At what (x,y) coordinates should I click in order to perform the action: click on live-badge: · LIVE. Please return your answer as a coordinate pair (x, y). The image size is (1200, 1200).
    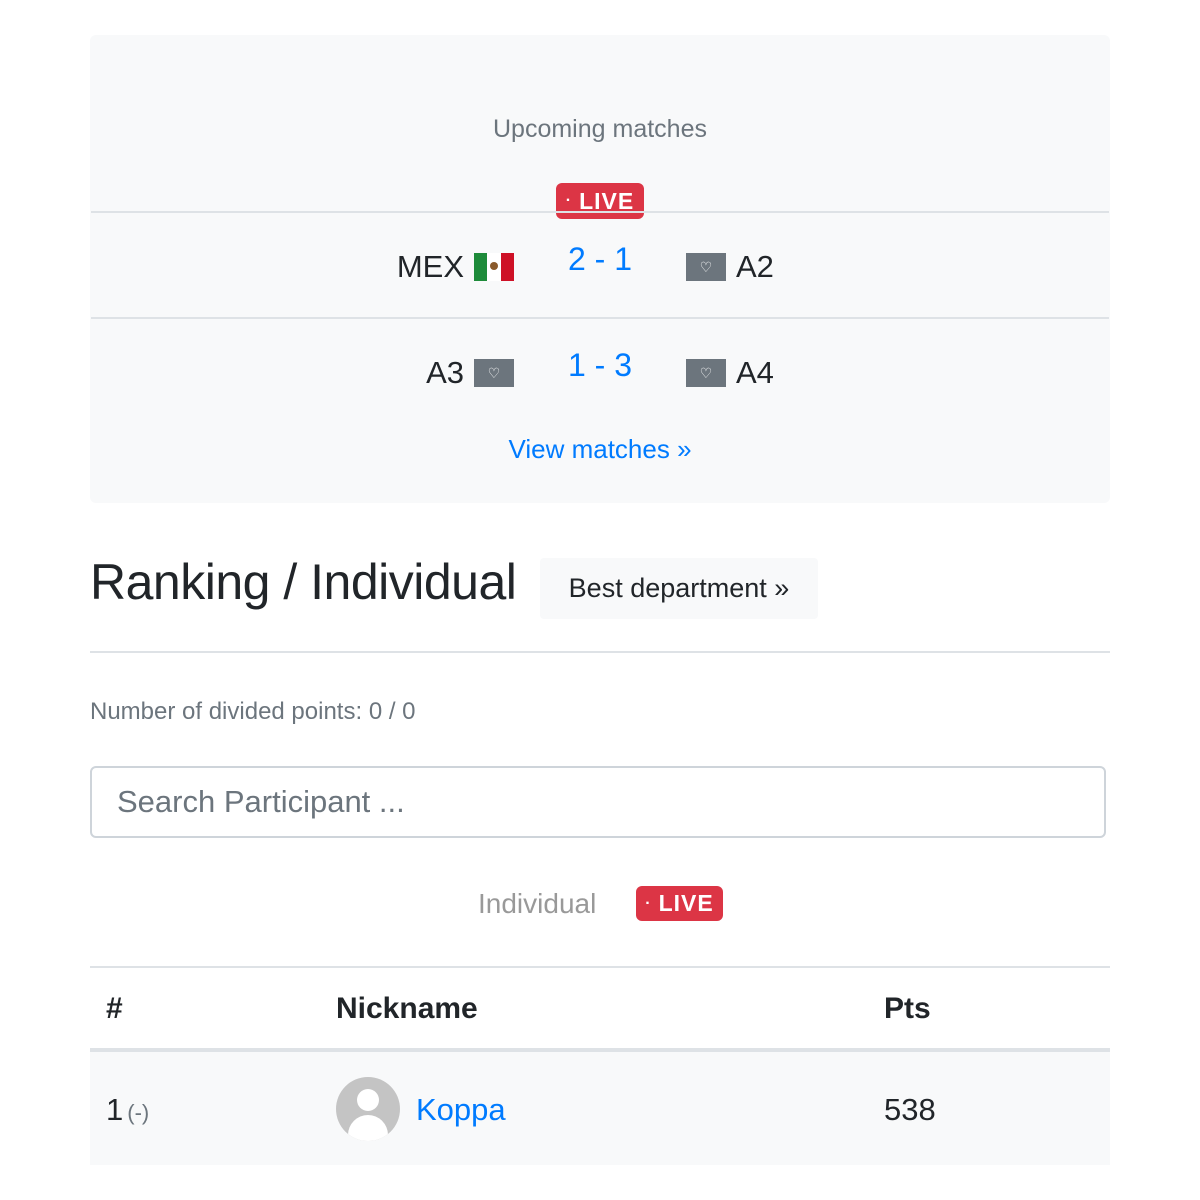
    Looking at the image, I should click on (679, 903).